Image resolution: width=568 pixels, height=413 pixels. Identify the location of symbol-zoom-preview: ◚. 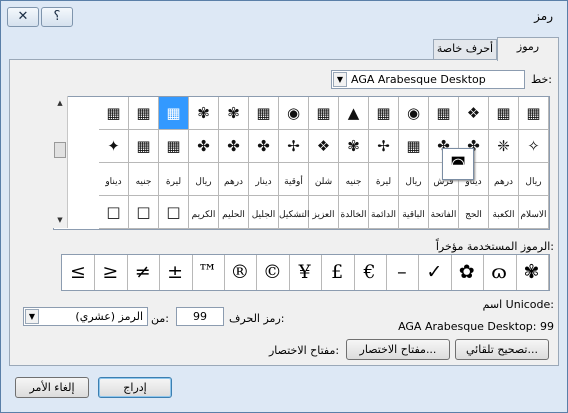
(458, 164).